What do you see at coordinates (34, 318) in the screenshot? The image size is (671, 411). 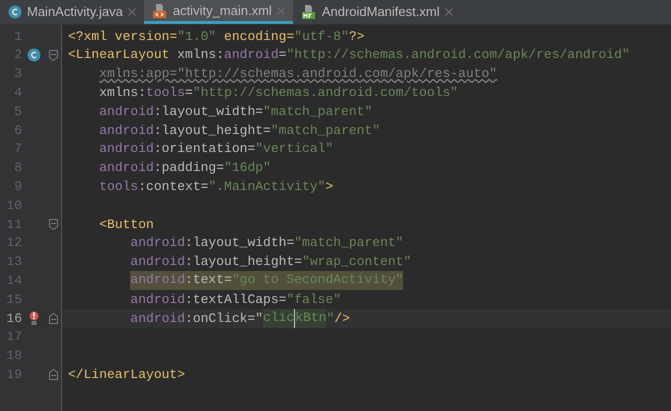 I see `error-bulb-icon` at bounding box center [34, 318].